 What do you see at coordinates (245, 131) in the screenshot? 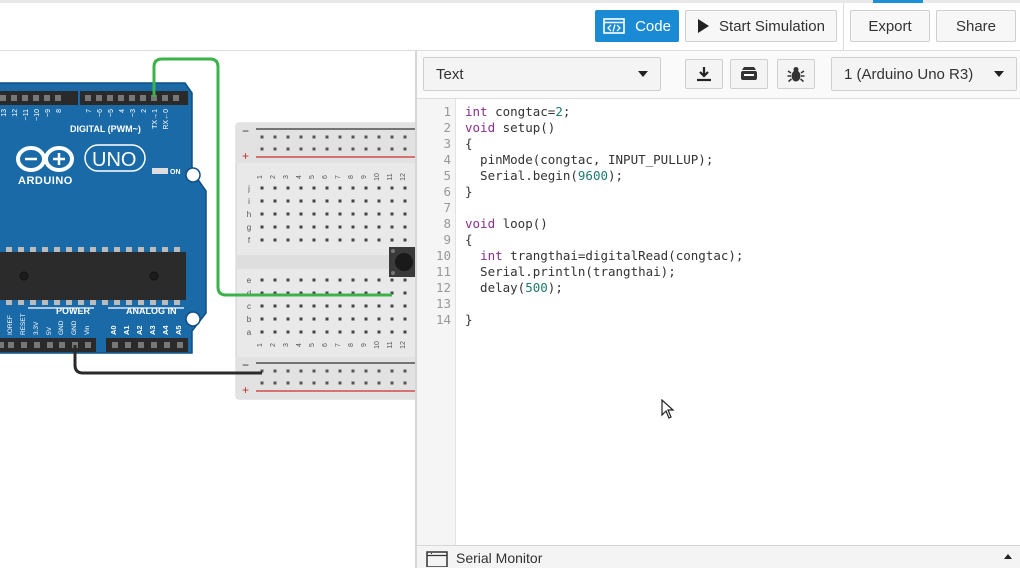
I see `top-rail-minus-label: −` at bounding box center [245, 131].